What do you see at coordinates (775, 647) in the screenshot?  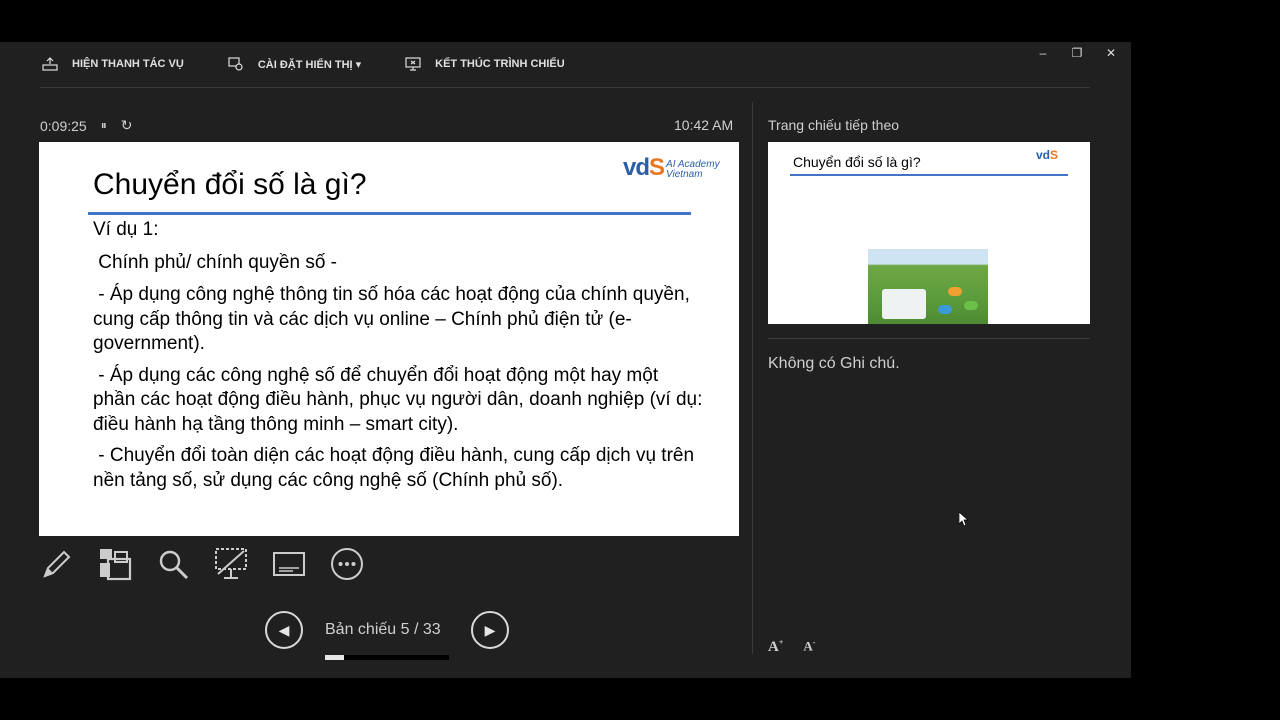 I see `increase-font-button: A+` at bounding box center [775, 647].